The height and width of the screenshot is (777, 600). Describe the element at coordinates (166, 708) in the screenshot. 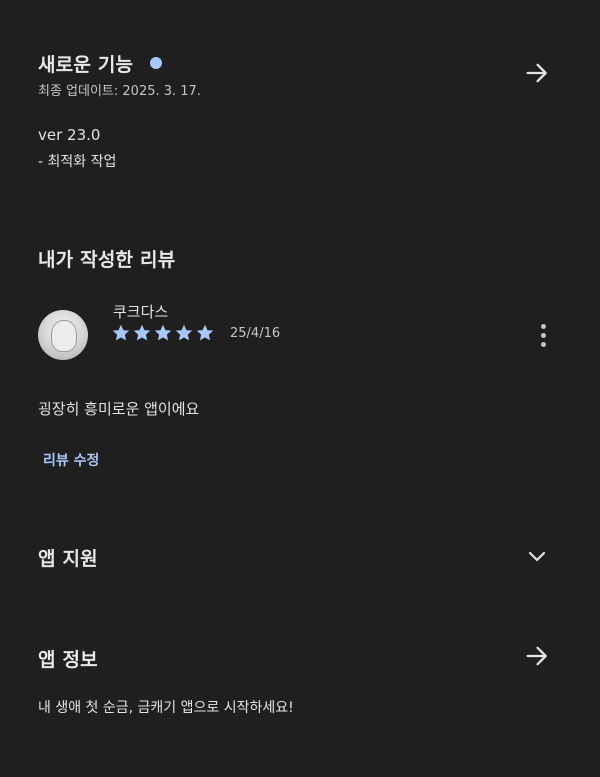

I see `app-info-description: 내 생애 첫 순금, 금캐기 앱으로 시작하세요!` at that location.